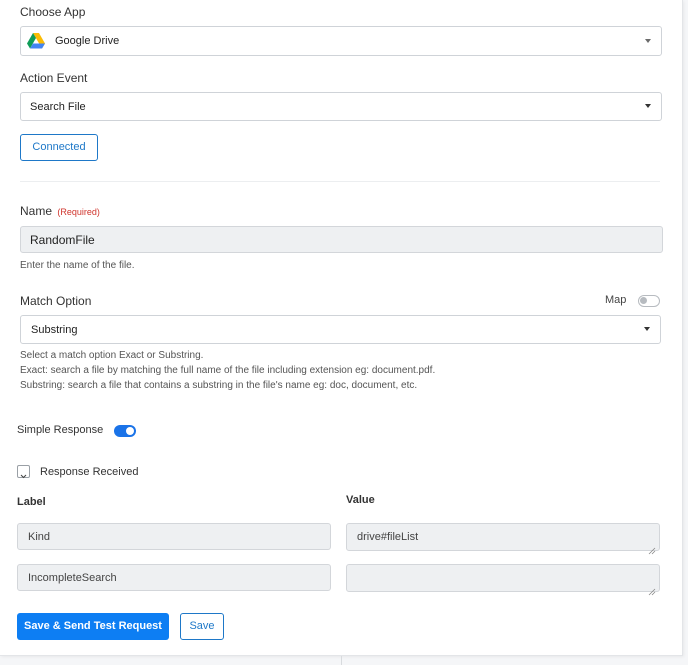 This screenshot has width=688, height=665. I want to click on action-event-label: Action Event, so click(54, 78).